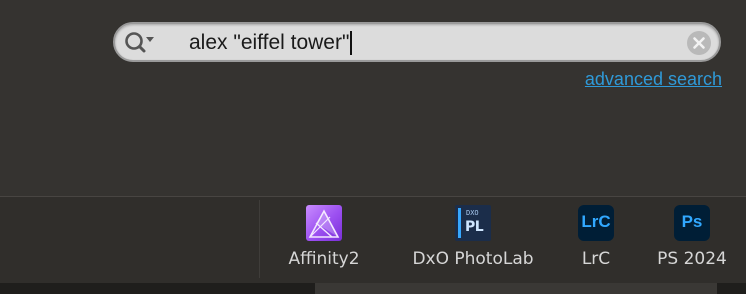  I want to click on search-icon, so click(139, 43).